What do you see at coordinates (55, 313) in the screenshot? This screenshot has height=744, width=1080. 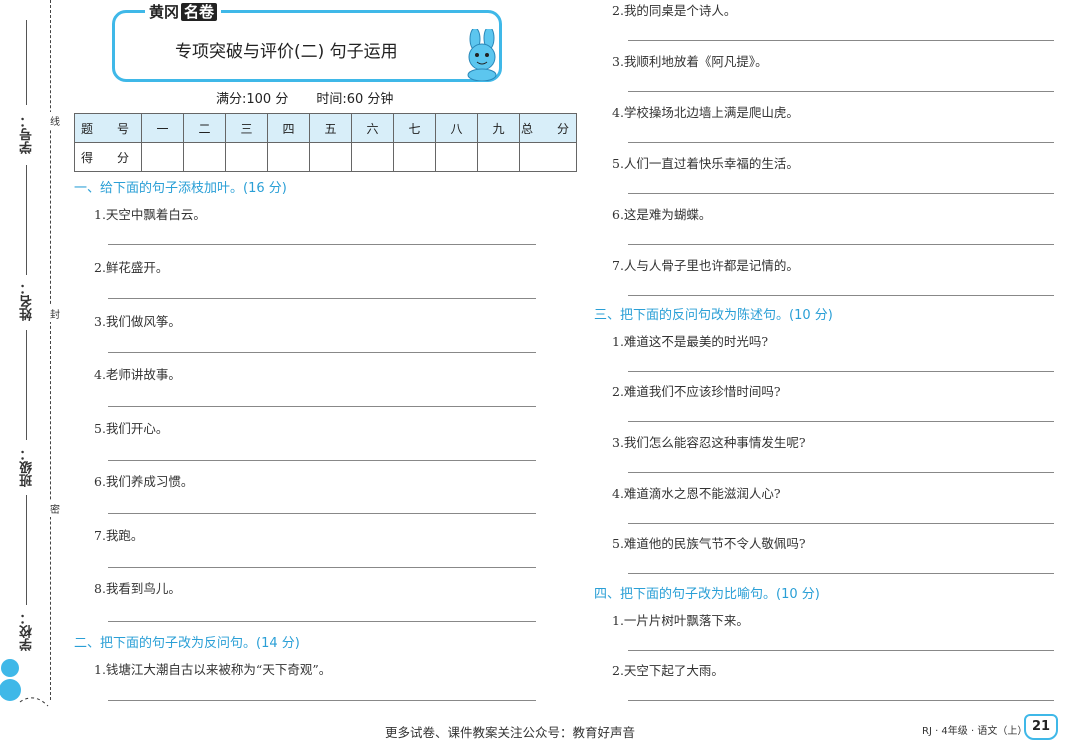 I see `seal-seal: 封` at bounding box center [55, 313].